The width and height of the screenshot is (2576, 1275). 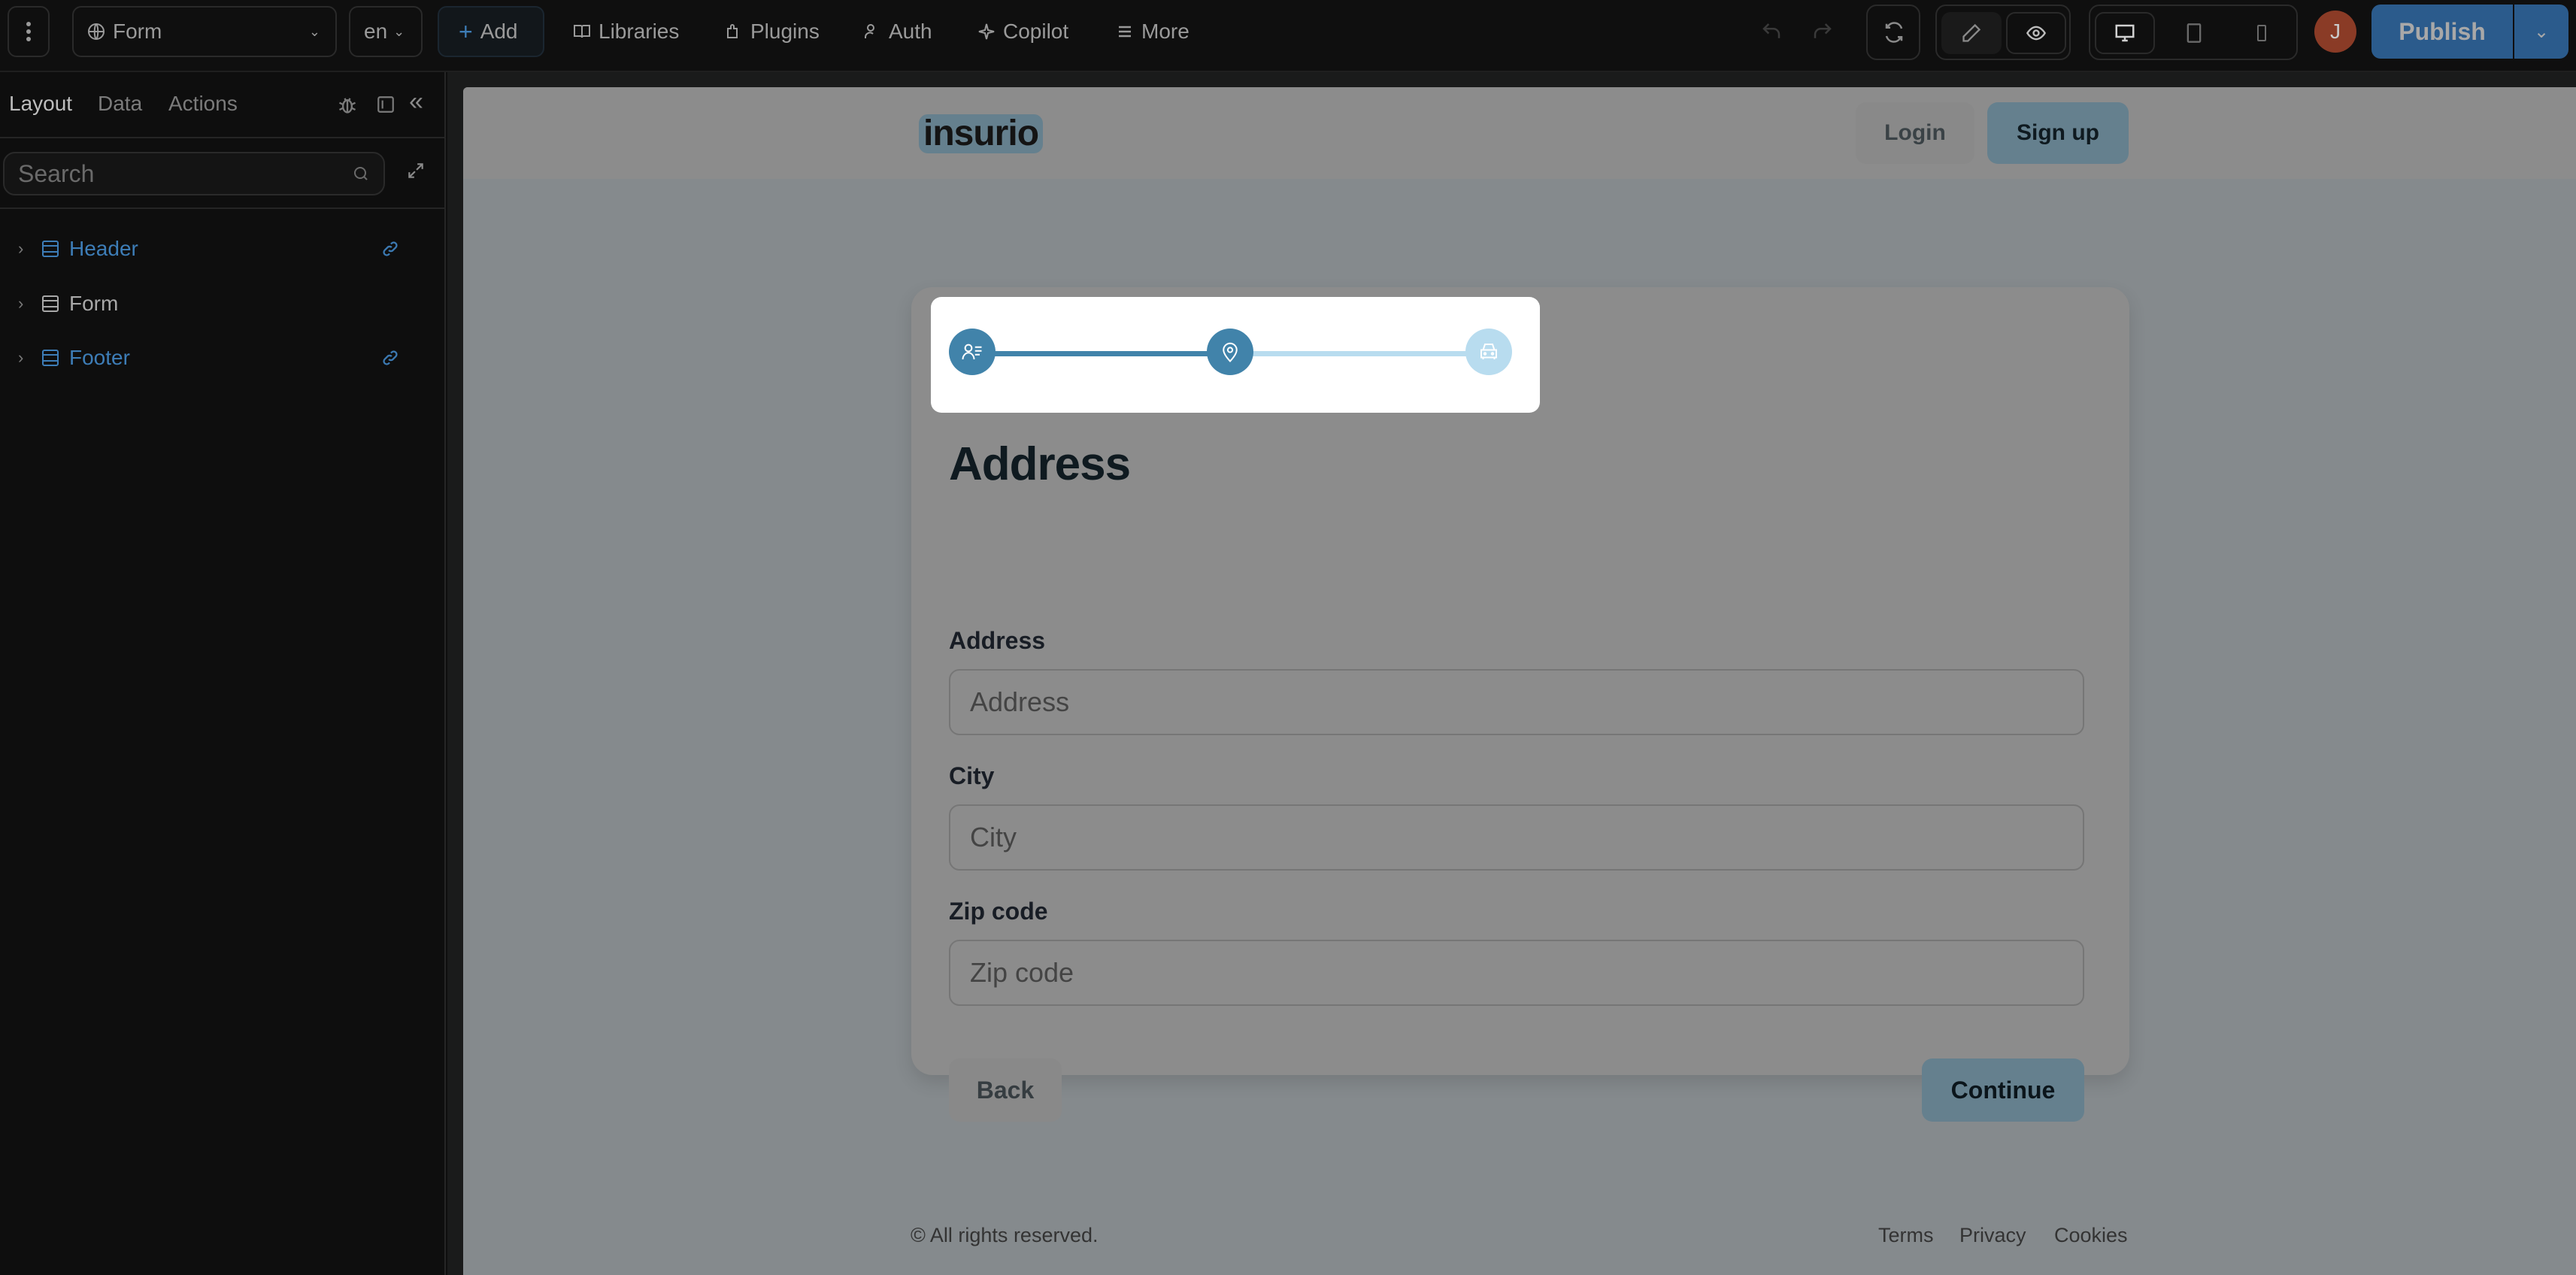 What do you see at coordinates (981, 133) in the screenshot?
I see `site-logo: insurio` at bounding box center [981, 133].